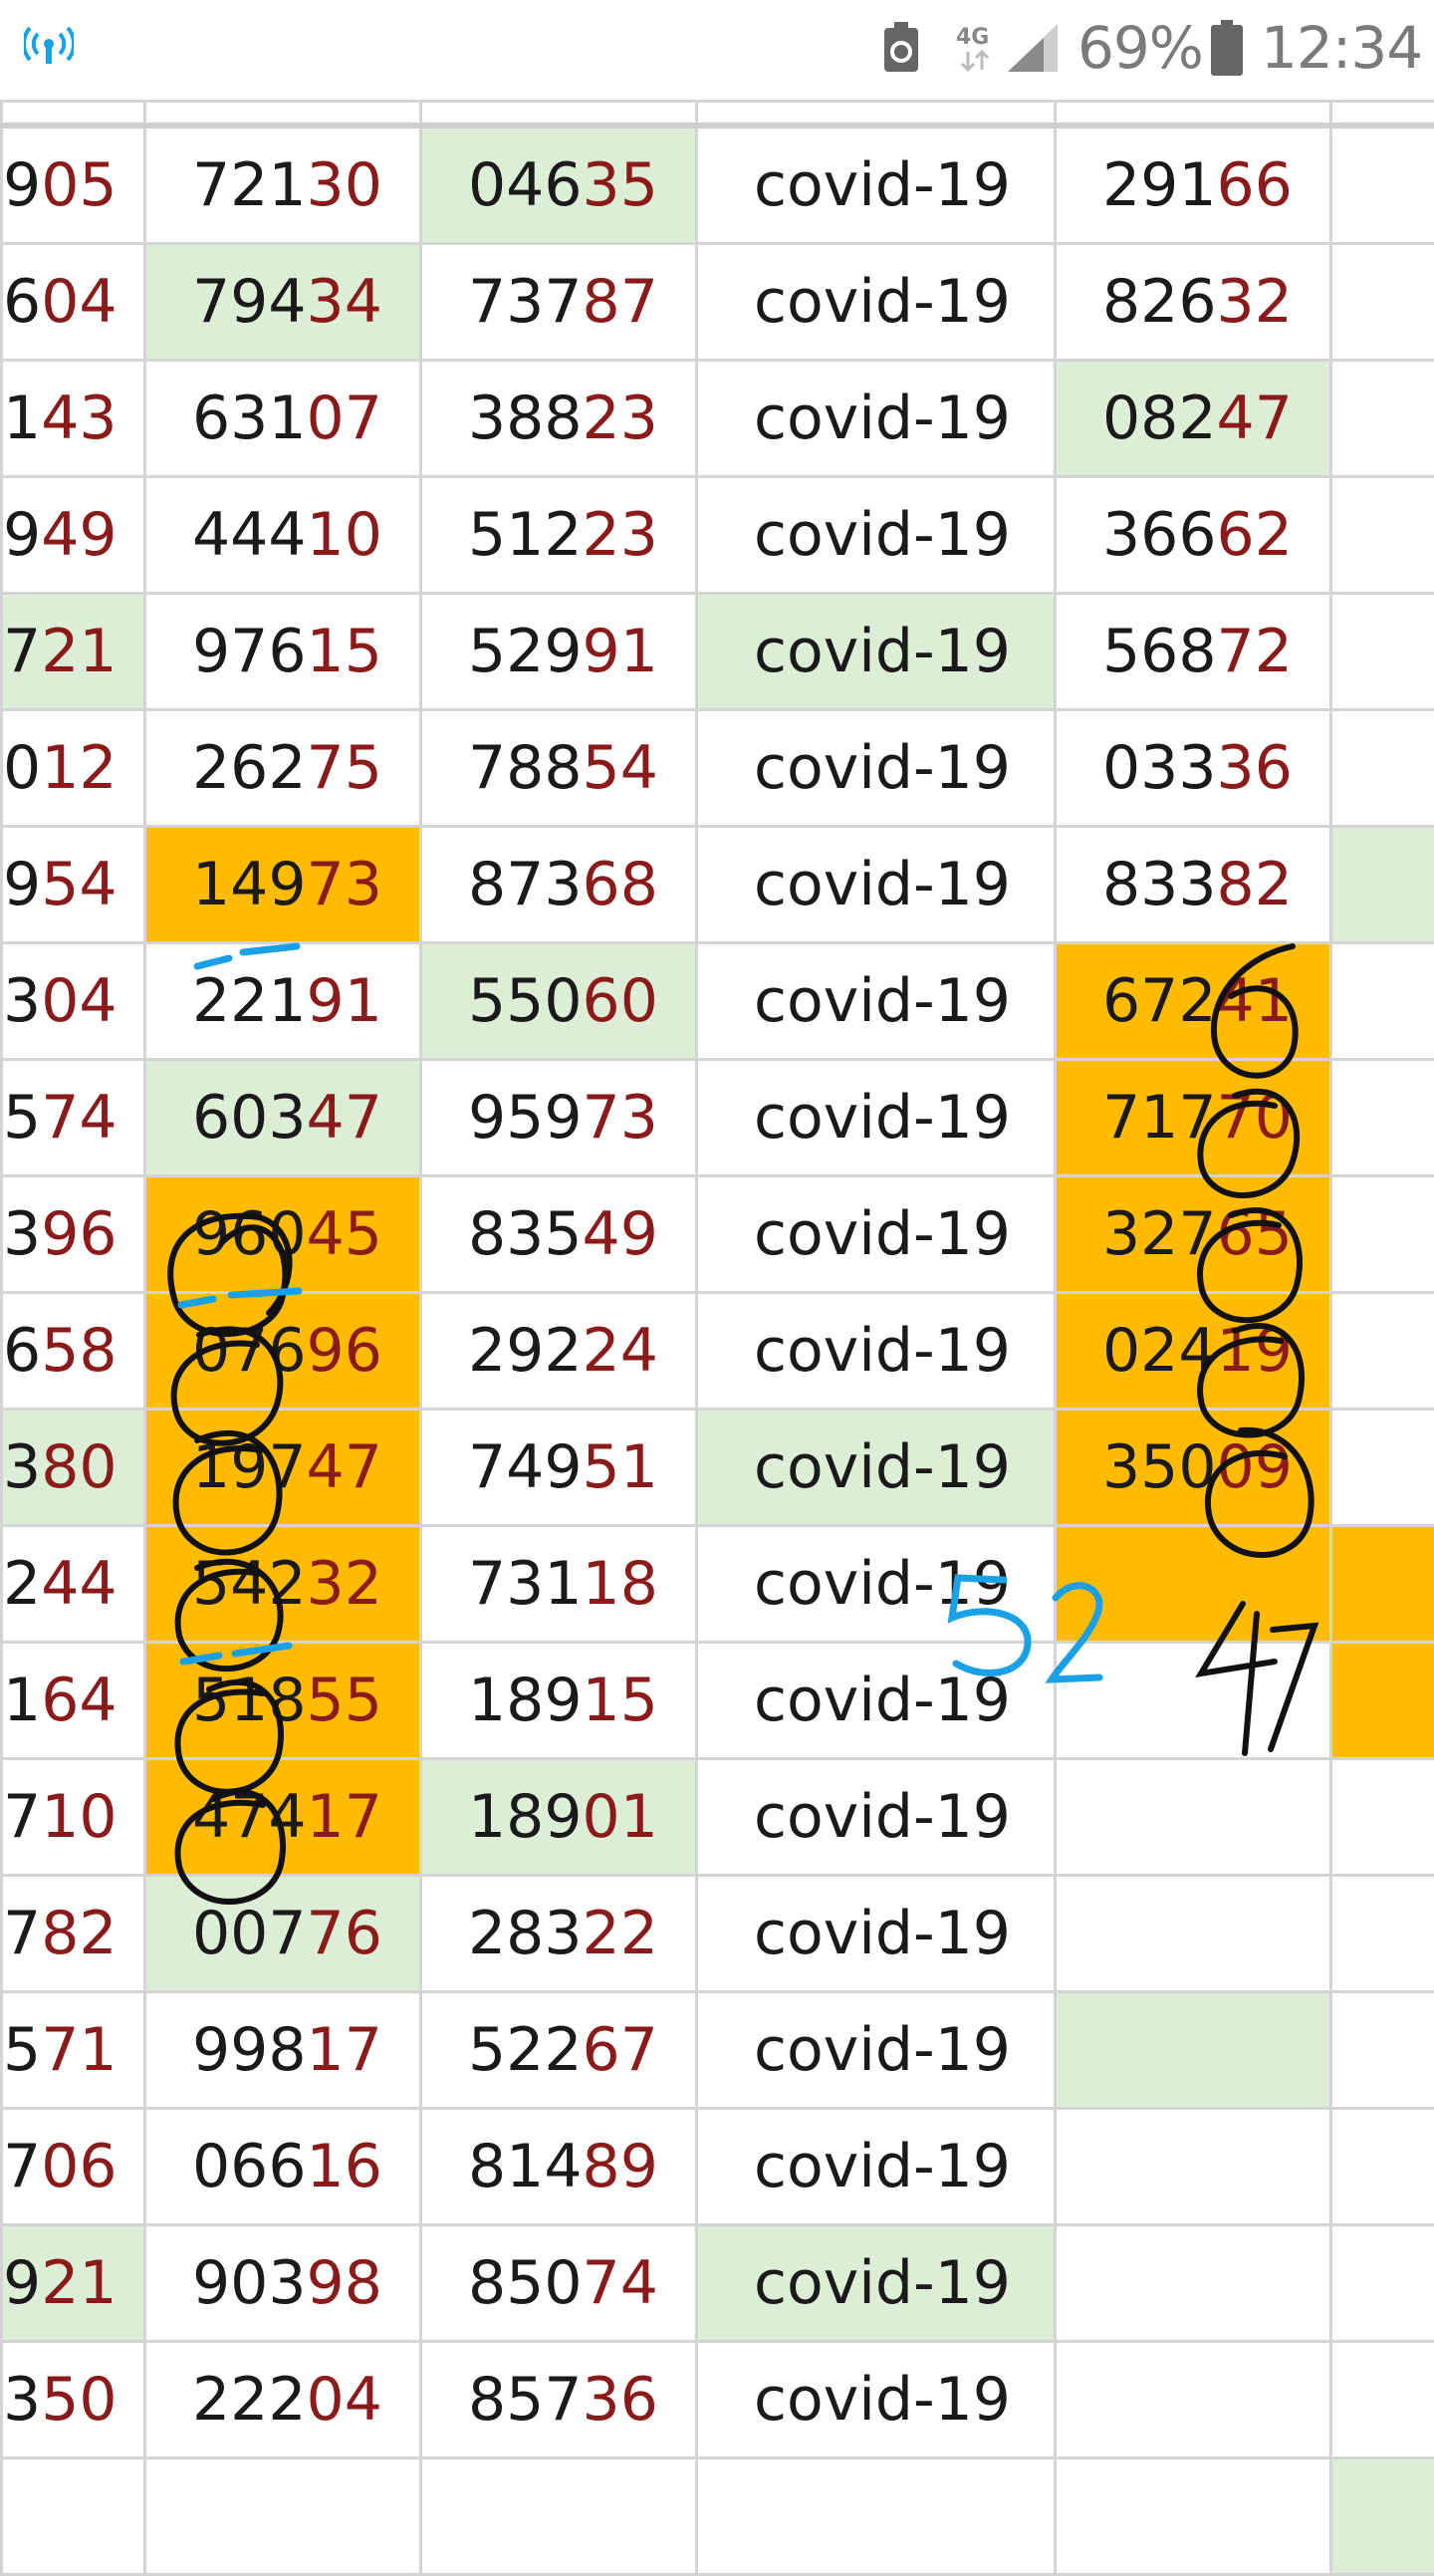 Image resolution: width=1434 pixels, height=2576 pixels. What do you see at coordinates (559, 535) in the screenshot?
I see `grid-cell: 51223` at bounding box center [559, 535].